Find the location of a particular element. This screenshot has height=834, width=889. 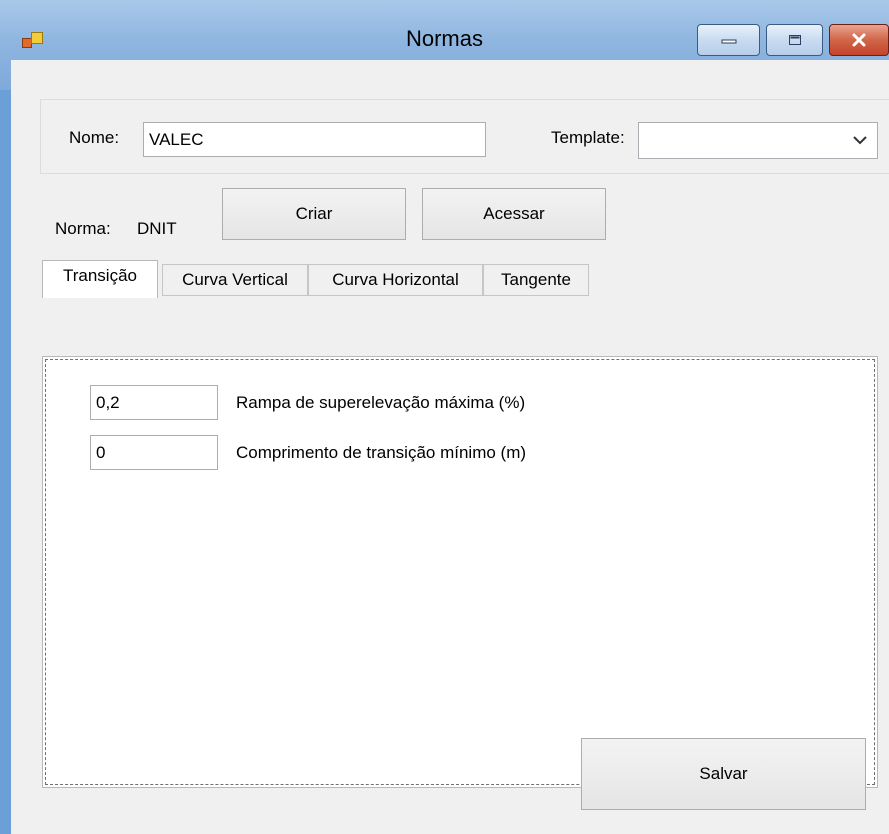

name-group: Nome: Template: is located at coordinates (464, 136).